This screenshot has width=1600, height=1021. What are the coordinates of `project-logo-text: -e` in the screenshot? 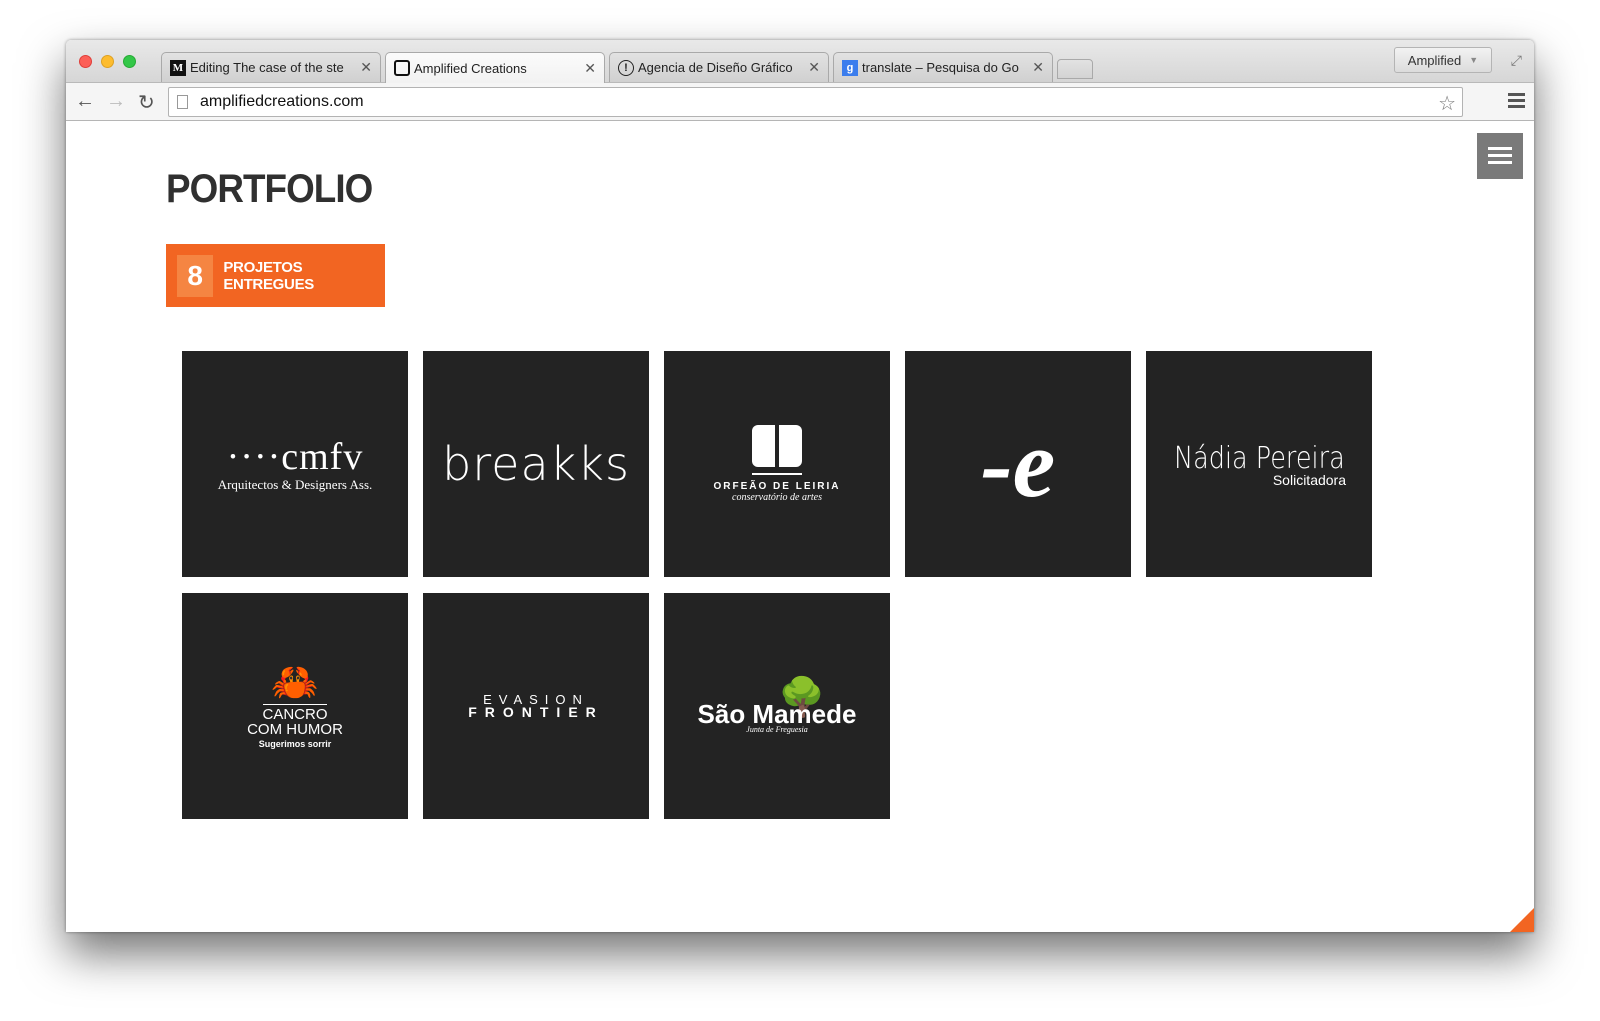 It's located at (1018, 463).